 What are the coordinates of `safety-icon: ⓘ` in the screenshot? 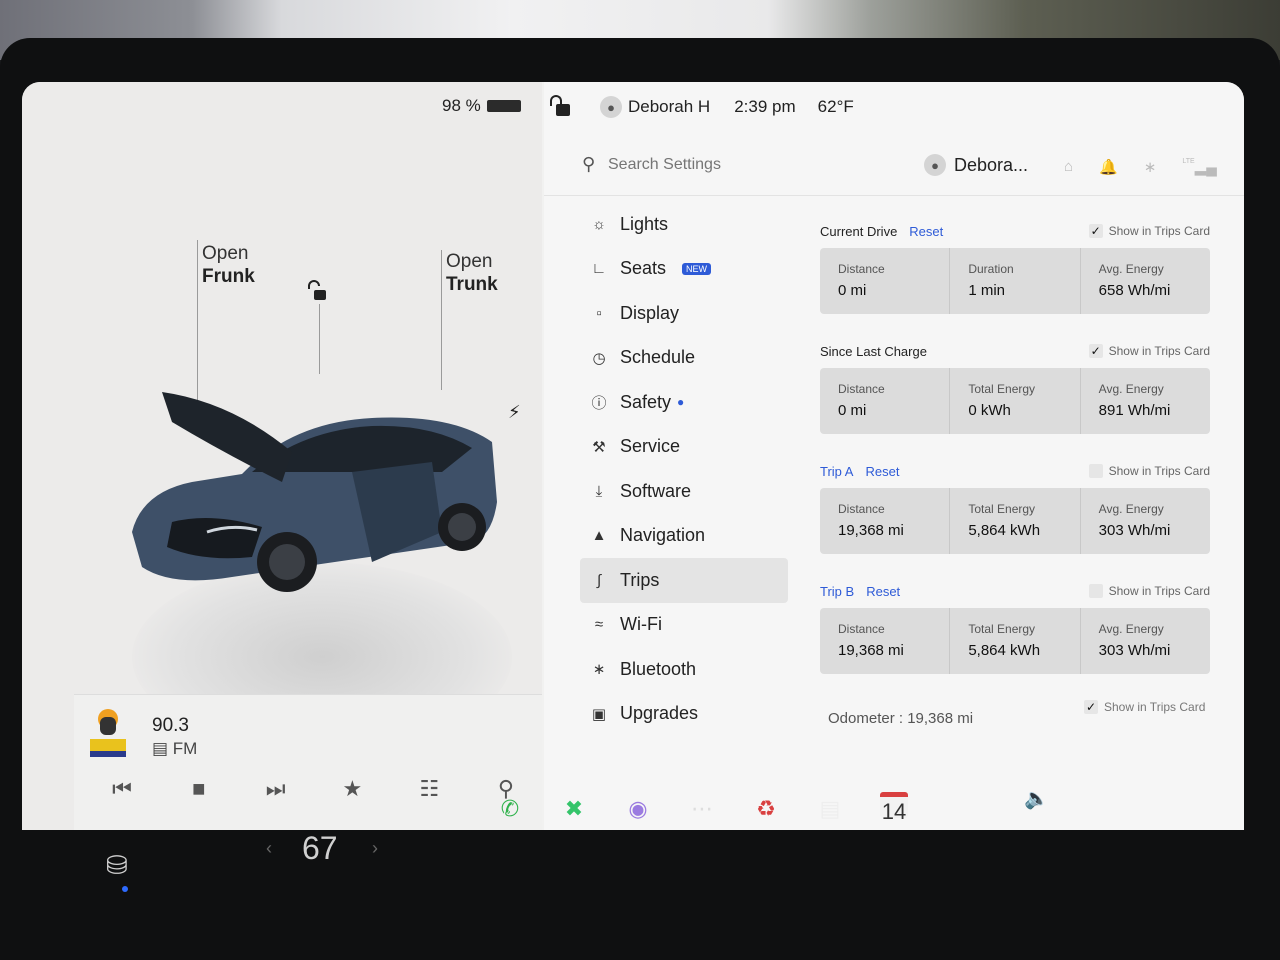 It's located at (599, 403).